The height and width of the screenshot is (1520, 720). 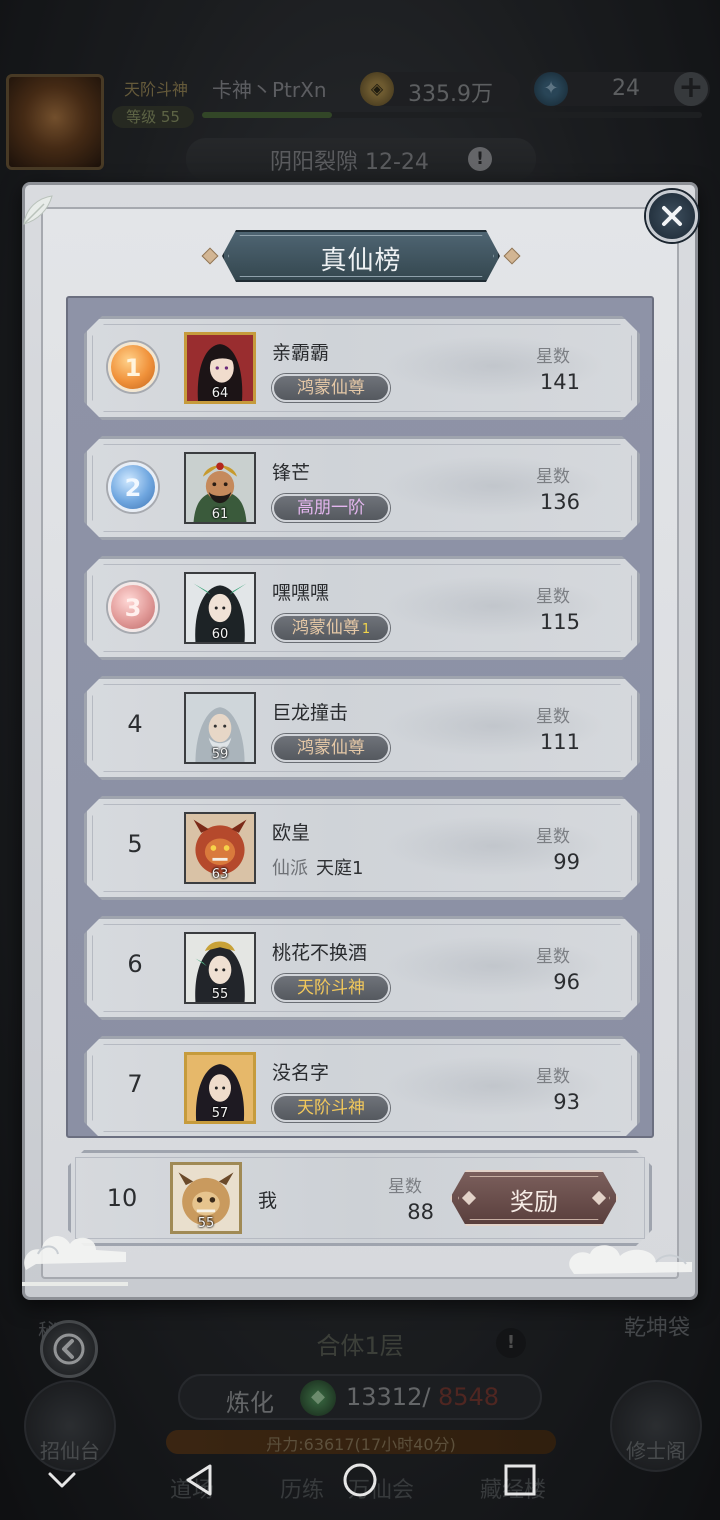 I want to click on stars-value: 93, so click(x=566, y=1102).